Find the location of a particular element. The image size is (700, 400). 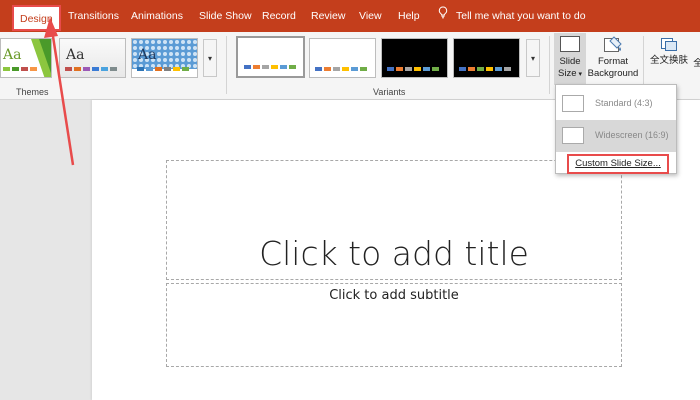

format-background-button: Format Background is located at coordinates (613, 59).